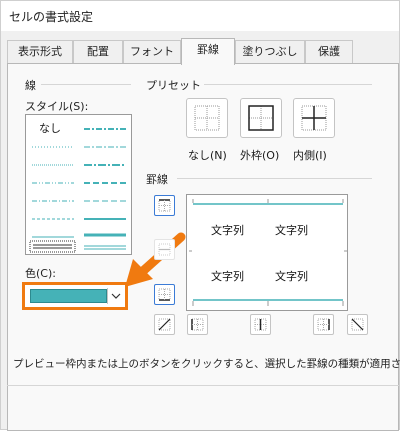 The width and height of the screenshot is (400, 431). What do you see at coordinates (200, 16) in the screenshot?
I see `title-bar: セルの書式設定` at bounding box center [200, 16].